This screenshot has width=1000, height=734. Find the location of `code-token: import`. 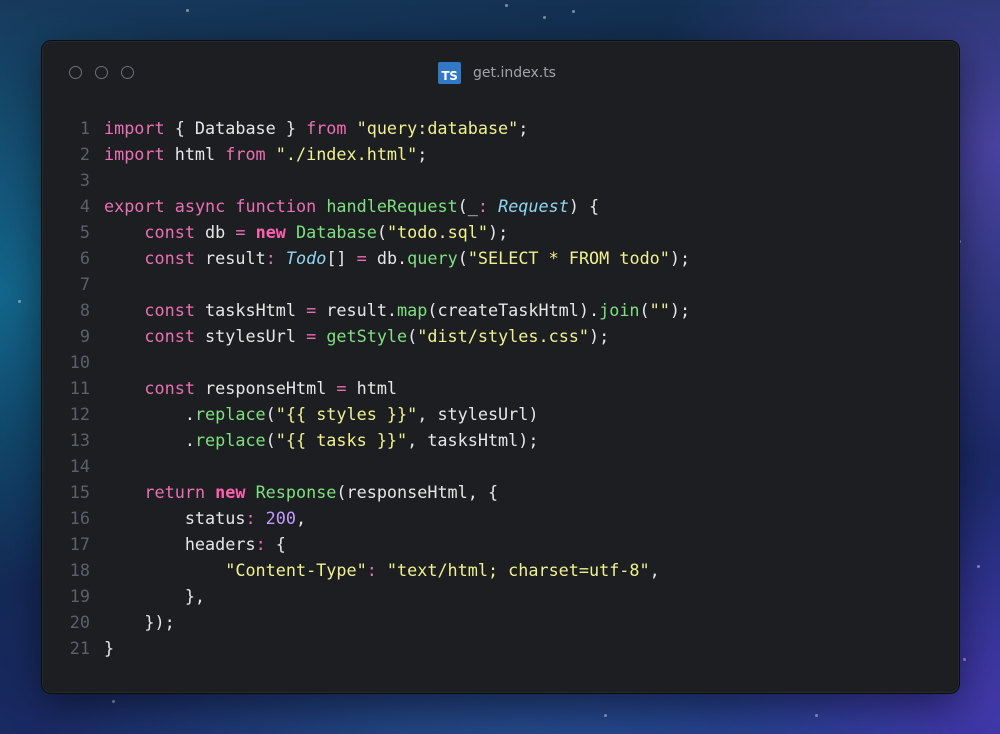

code-token: import is located at coordinates (134, 154).